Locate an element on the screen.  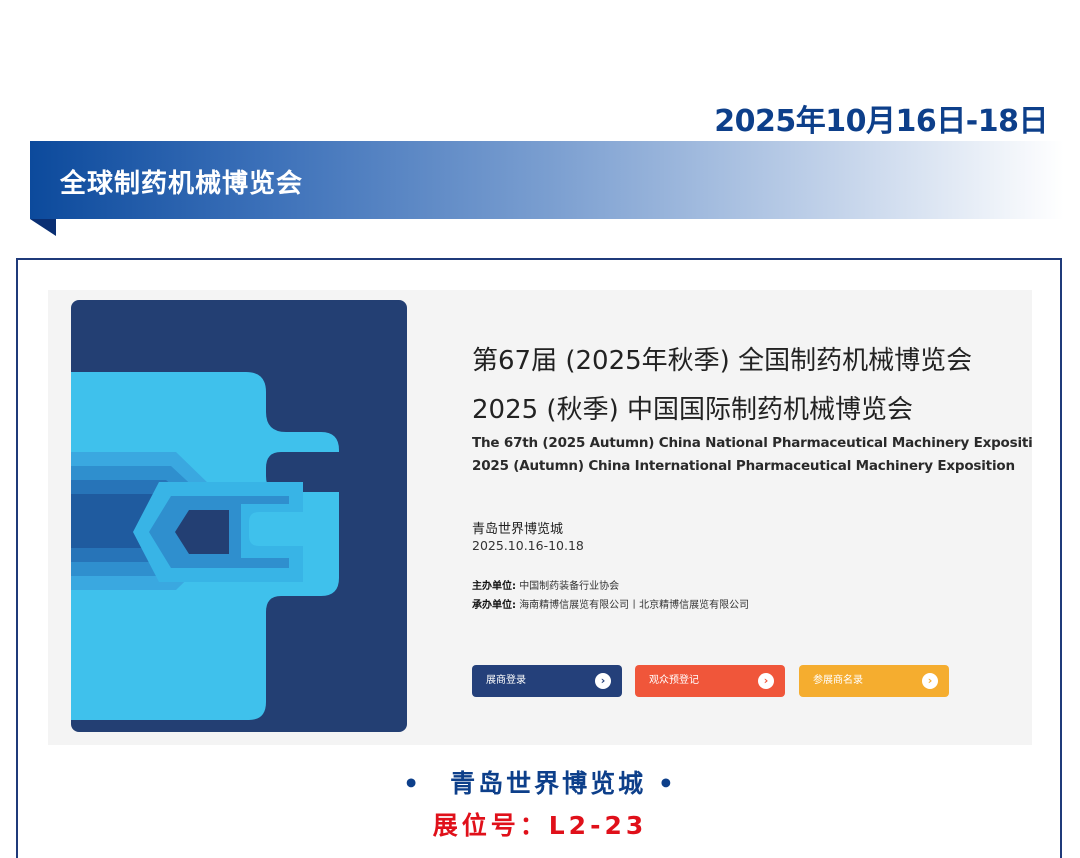
exhibitor-directory-button: 参展商名录 › is located at coordinates (874, 681).